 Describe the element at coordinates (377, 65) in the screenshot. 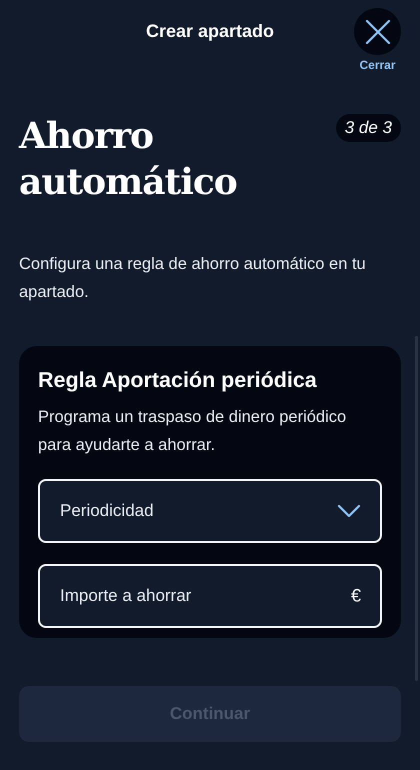

I see `close-label: Cerrar` at that location.